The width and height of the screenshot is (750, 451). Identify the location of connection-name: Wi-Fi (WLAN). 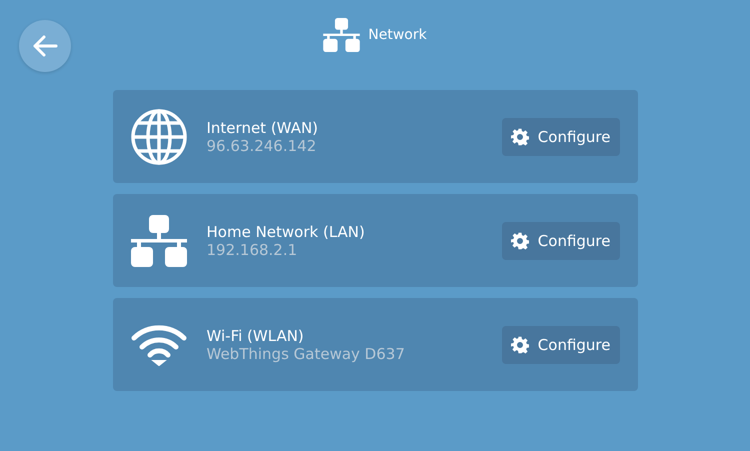
(255, 335).